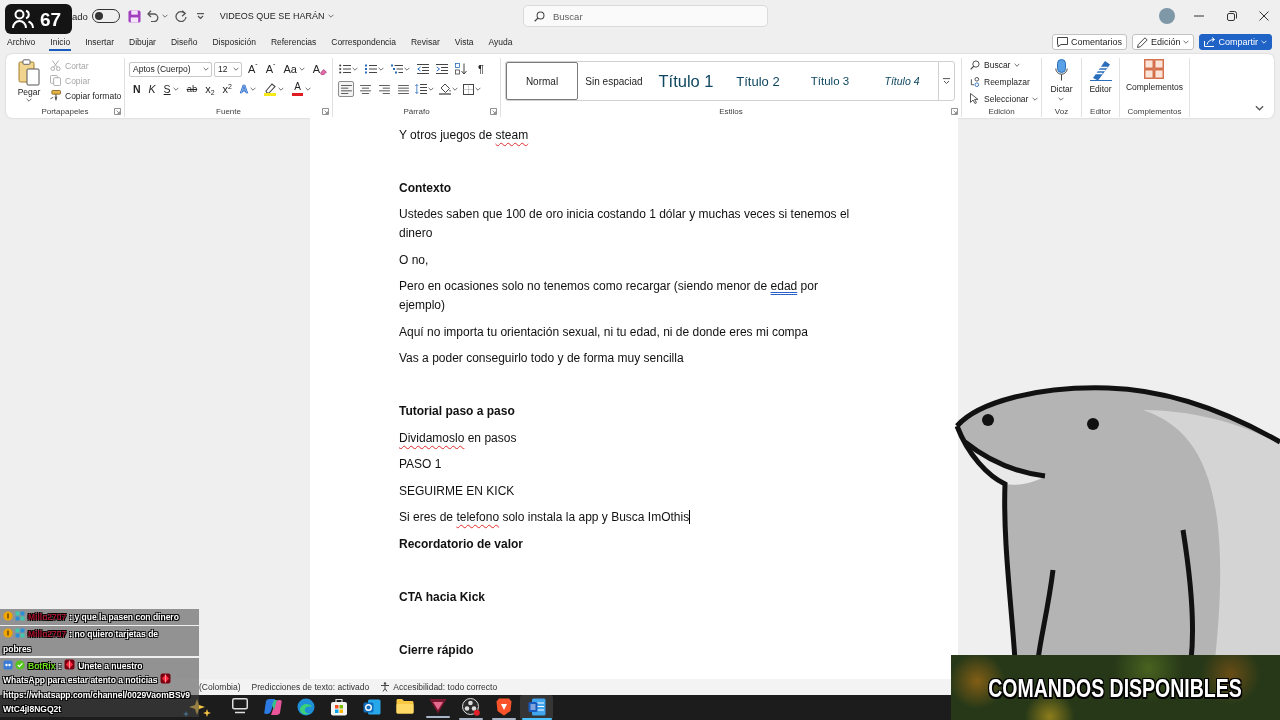 This screenshot has width=1280, height=720. Describe the element at coordinates (152, 89) in the screenshot. I see `italic-button: K` at that location.